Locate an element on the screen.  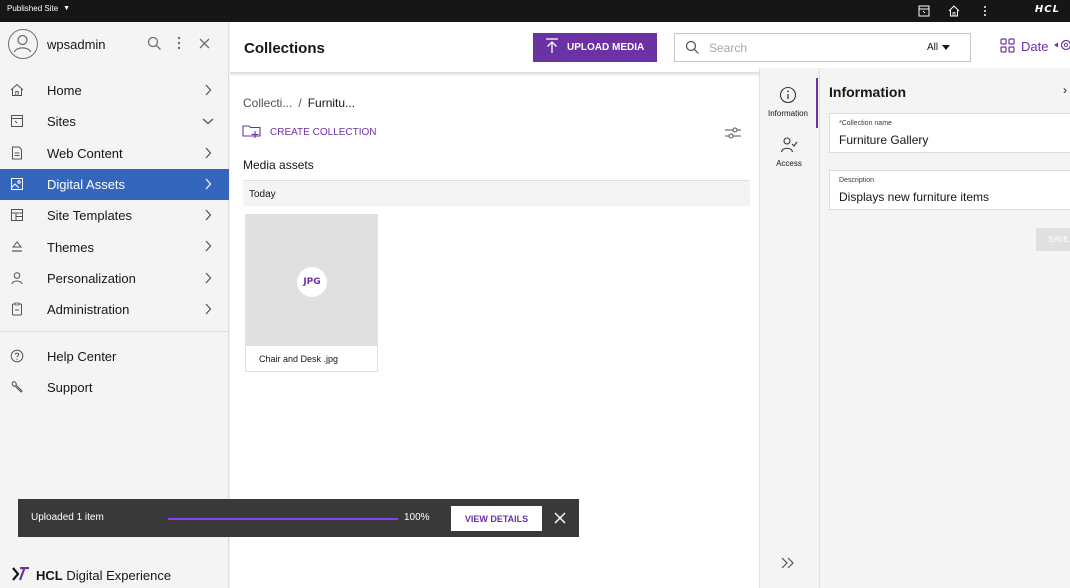
collection-name-field: *Collection name is located at coordinates (949, 133).